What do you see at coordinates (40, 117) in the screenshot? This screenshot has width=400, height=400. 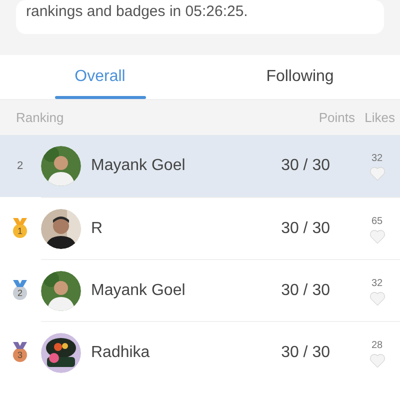 I see `column-header: Ranking` at bounding box center [40, 117].